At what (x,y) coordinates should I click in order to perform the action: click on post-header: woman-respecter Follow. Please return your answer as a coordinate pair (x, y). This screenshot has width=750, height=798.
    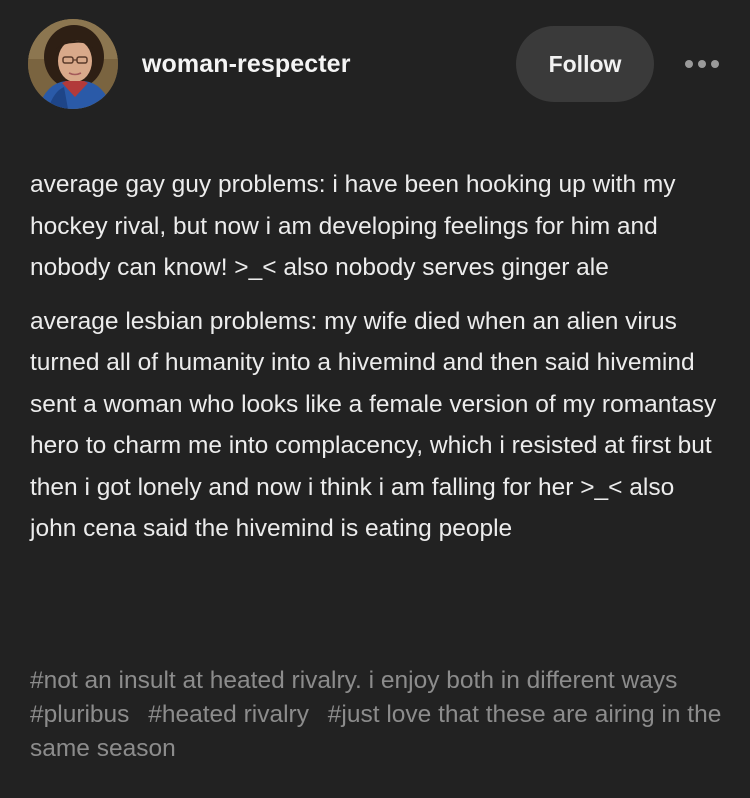
    Looking at the image, I should click on (375, 64).